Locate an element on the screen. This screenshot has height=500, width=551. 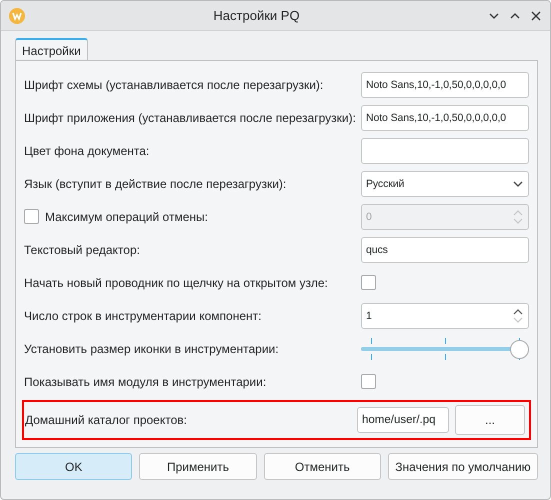
field-label: Установить размер иконки в инструментарии: is located at coordinates (151, 349).